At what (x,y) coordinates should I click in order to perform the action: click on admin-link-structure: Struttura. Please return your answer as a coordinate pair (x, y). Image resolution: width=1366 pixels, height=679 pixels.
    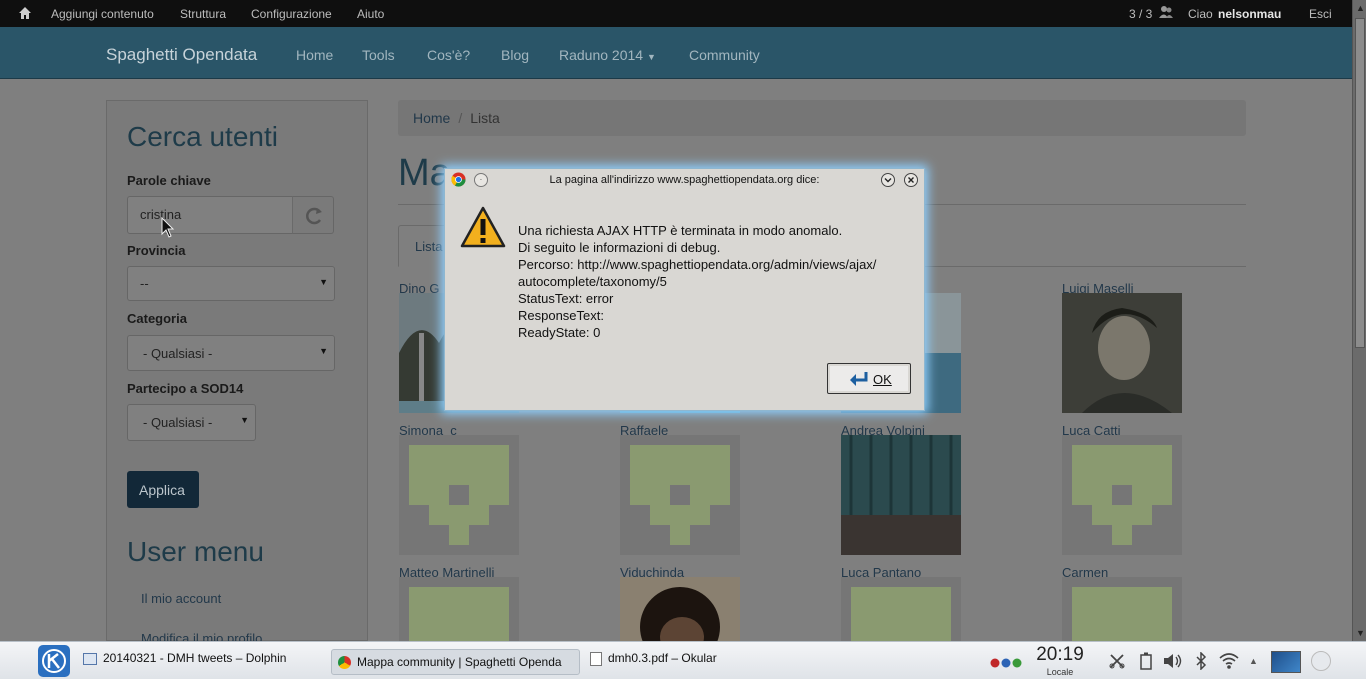
    Looking at the image, I should click on (203, 14).